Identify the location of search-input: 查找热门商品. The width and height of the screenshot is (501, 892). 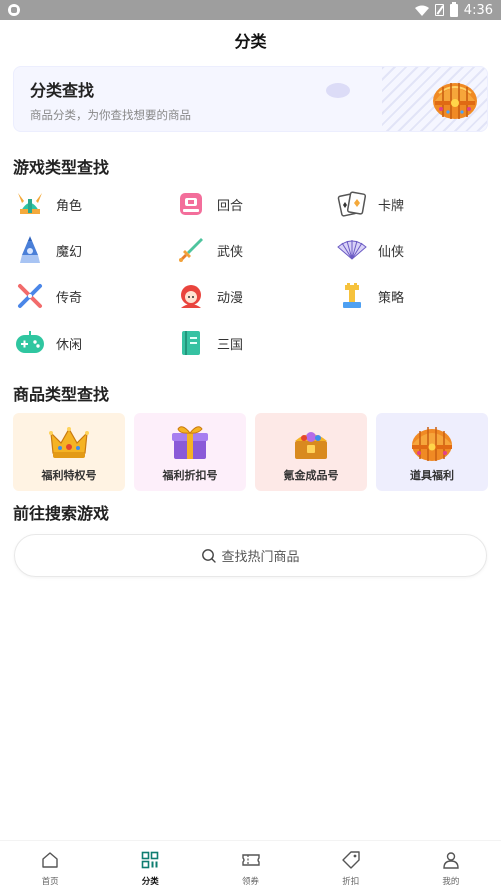
(250, 555).